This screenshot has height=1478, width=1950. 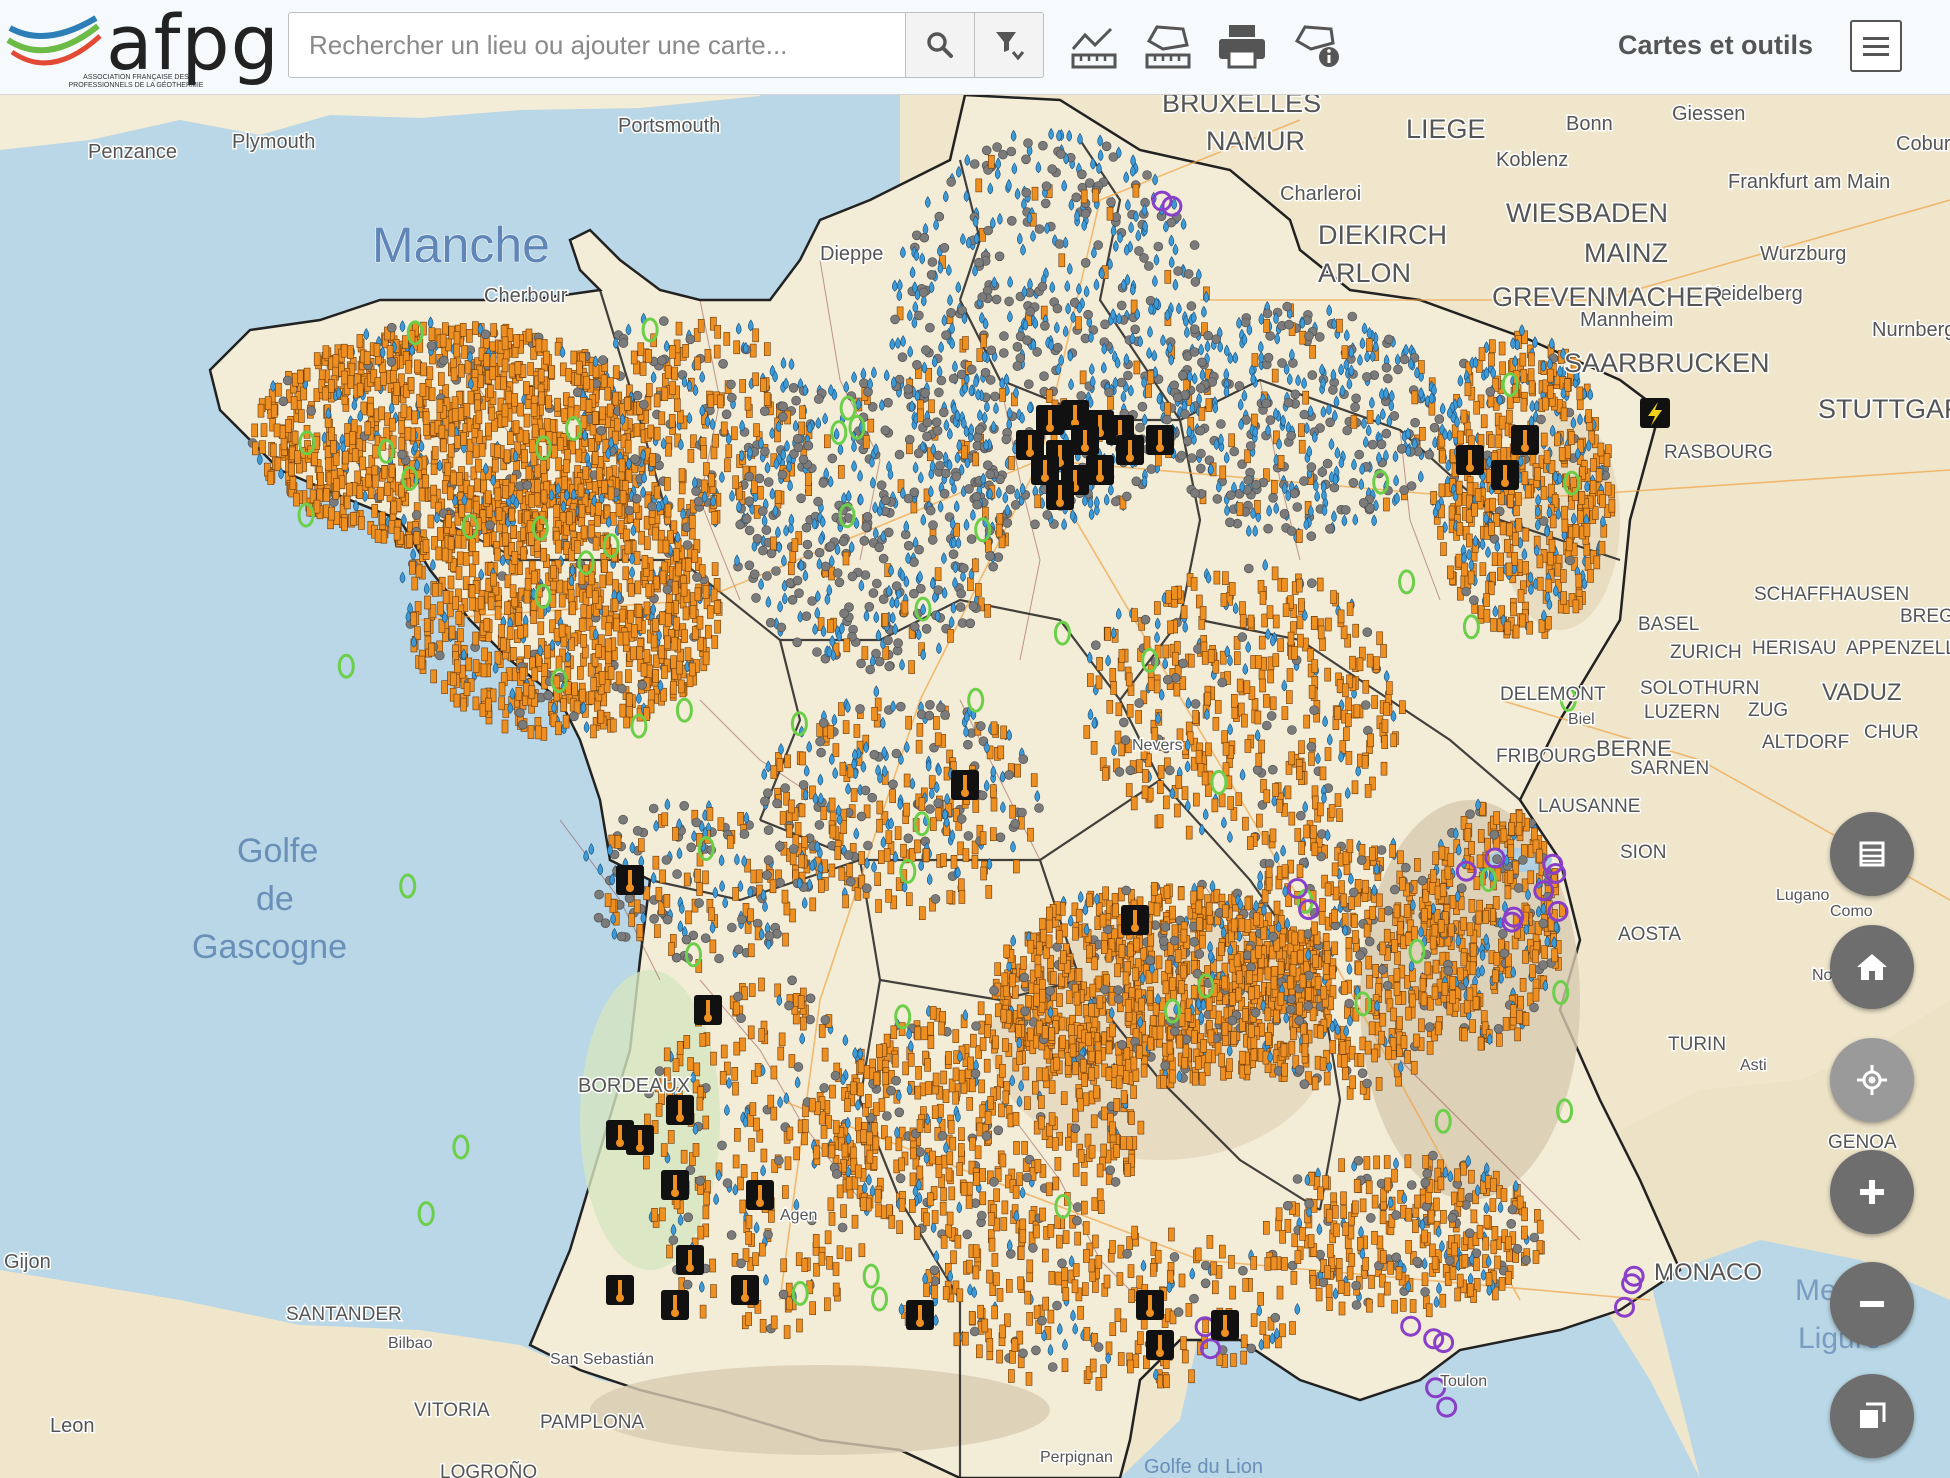 I want to click on filter-icon, so click(x=1010, y=46).